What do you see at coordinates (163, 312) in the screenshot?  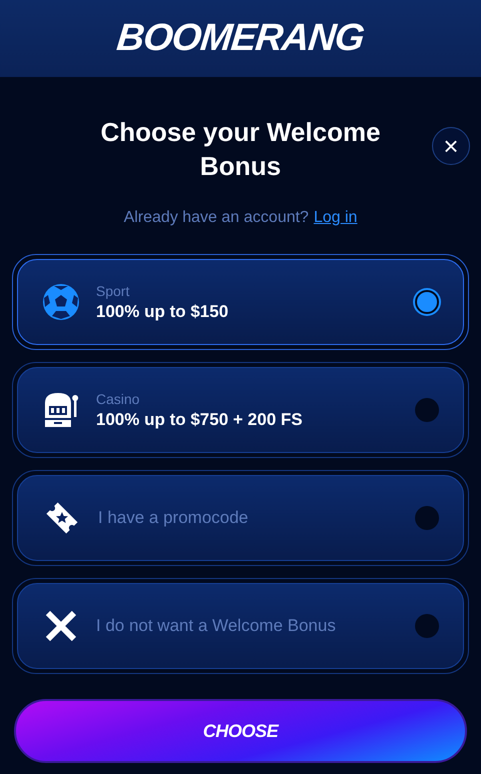 I see `option-offer: 100% up to $150` at bounding box center [163, 312].